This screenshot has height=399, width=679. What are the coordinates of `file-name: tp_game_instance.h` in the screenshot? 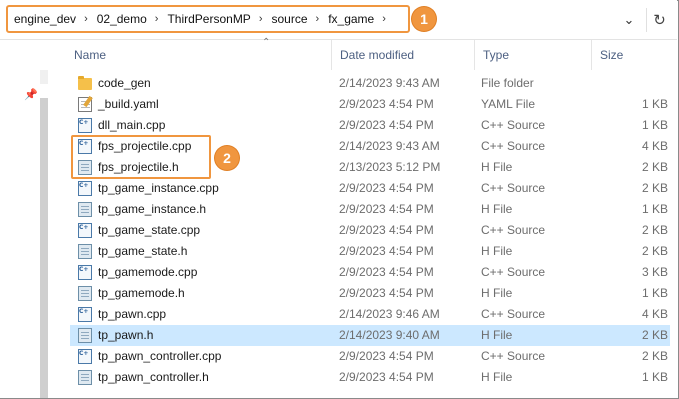 It's located at (152, 209).